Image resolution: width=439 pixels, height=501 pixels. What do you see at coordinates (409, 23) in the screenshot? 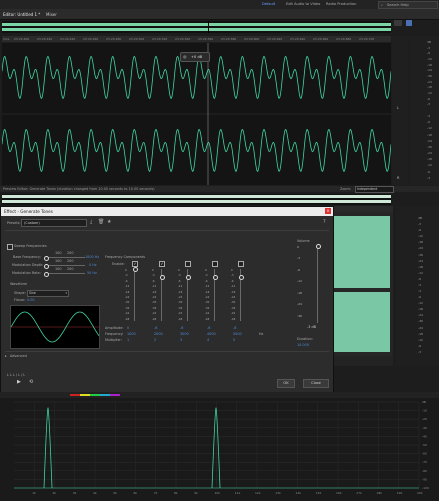
I see `zoom-in-icon` at bounding box center [409, 23].